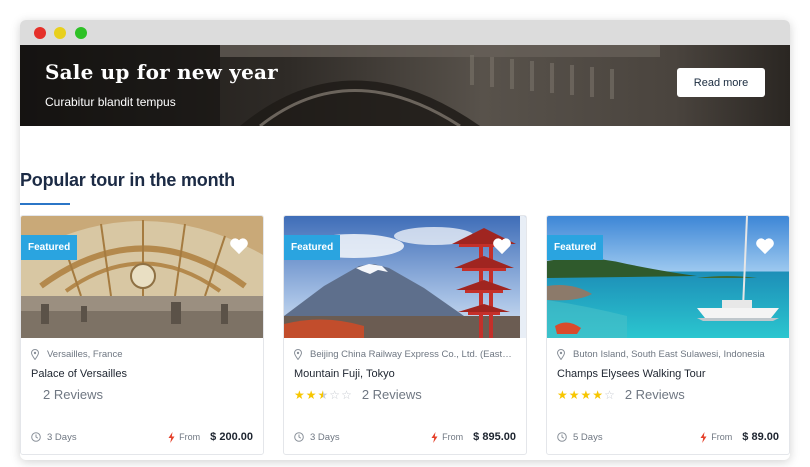 The image size is (810, 467). What do you see at coordinates (110, 102) in the screenshot?
I see `banner-subtitle: Curabitur blandit tempus` at bounding box center [110, 102].